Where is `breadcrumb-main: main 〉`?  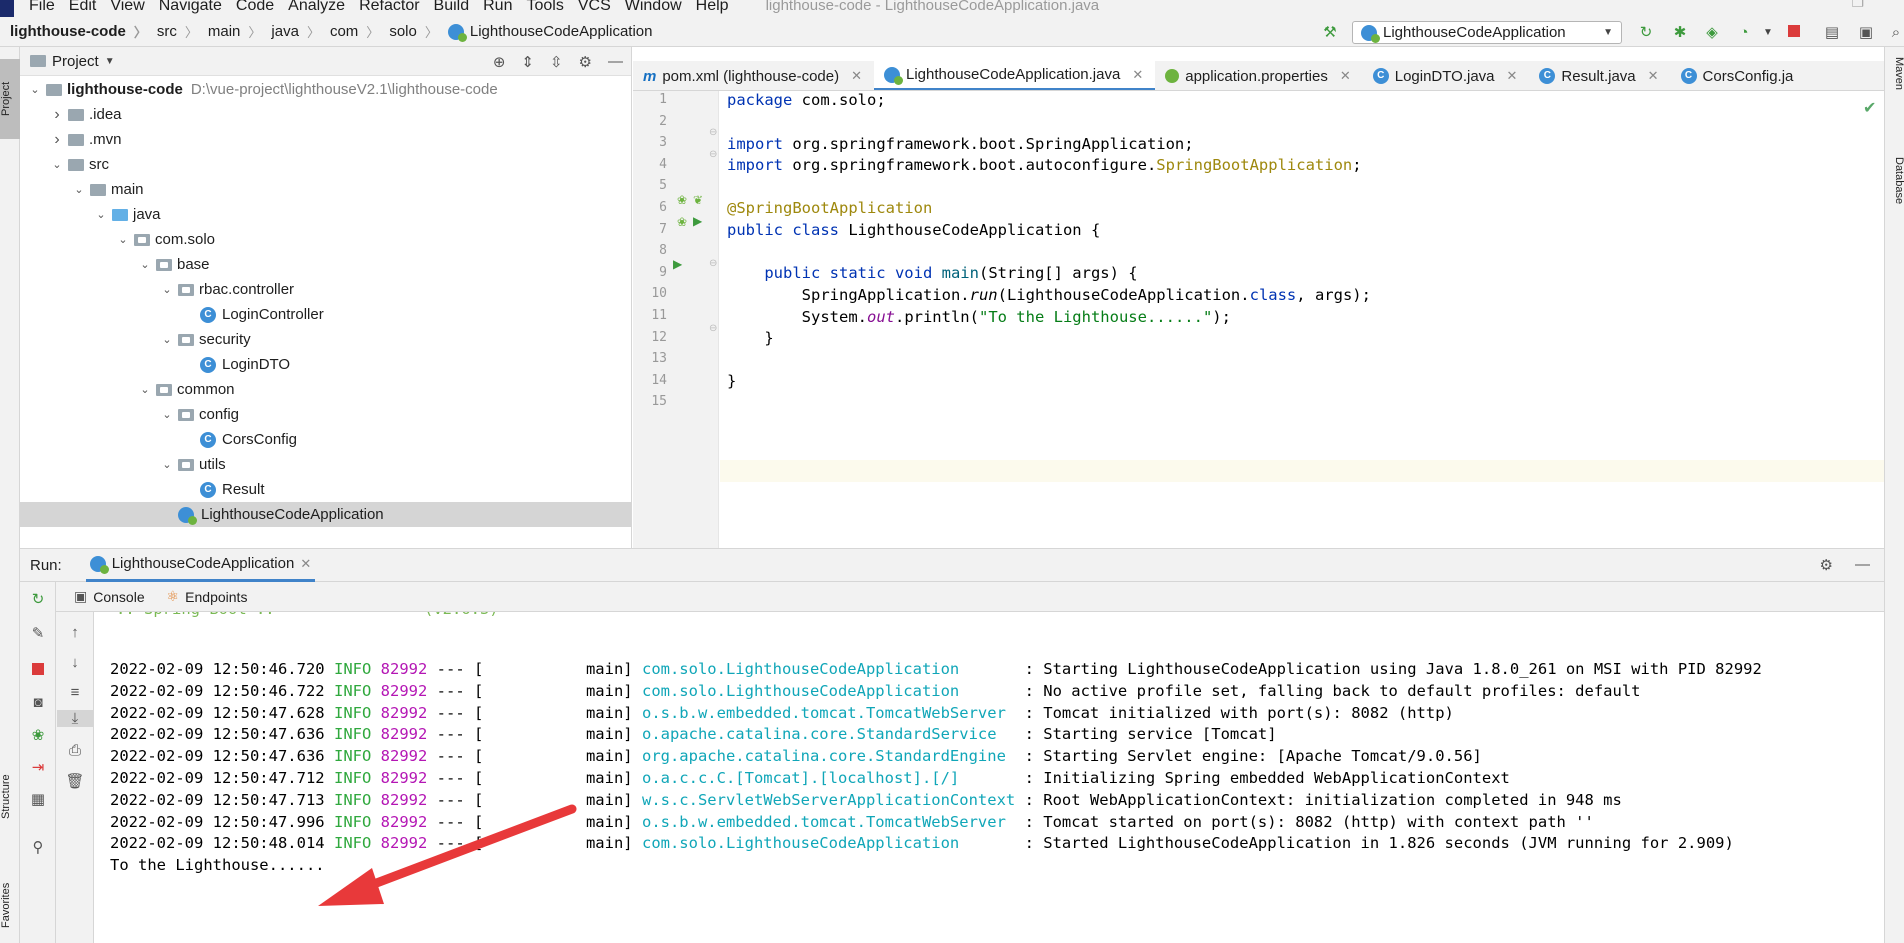 breadcrumb-main: main 〉 is located at coordinates (230, 31).